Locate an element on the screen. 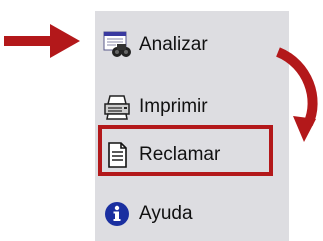 This screenshot has width=323, height=241. highlight-box is located at coordinates (185, 150).